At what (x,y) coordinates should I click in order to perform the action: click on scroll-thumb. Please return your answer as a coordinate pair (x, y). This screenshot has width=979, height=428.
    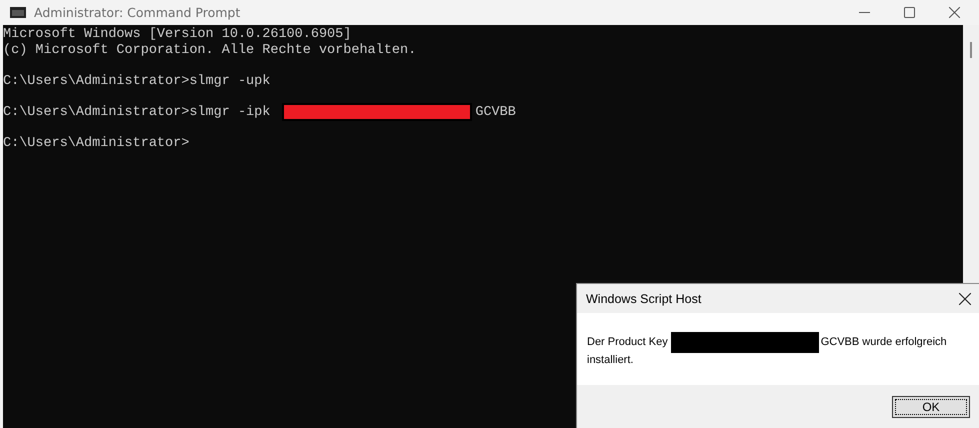
    Looking at the image, I should click on (971, 50).